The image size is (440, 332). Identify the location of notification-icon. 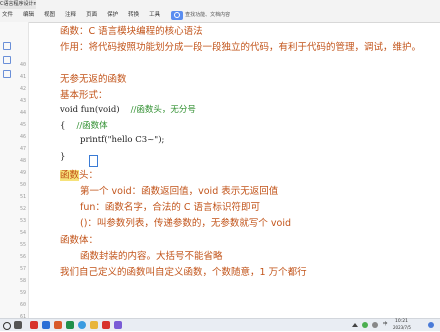
(431, 325).